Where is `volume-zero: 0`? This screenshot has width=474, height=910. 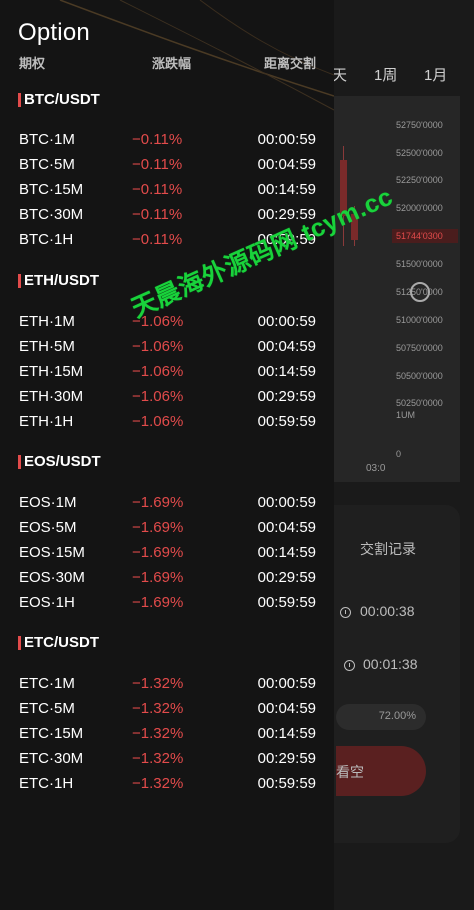
volume-zero: 0 is located at coordinates (399, 454).